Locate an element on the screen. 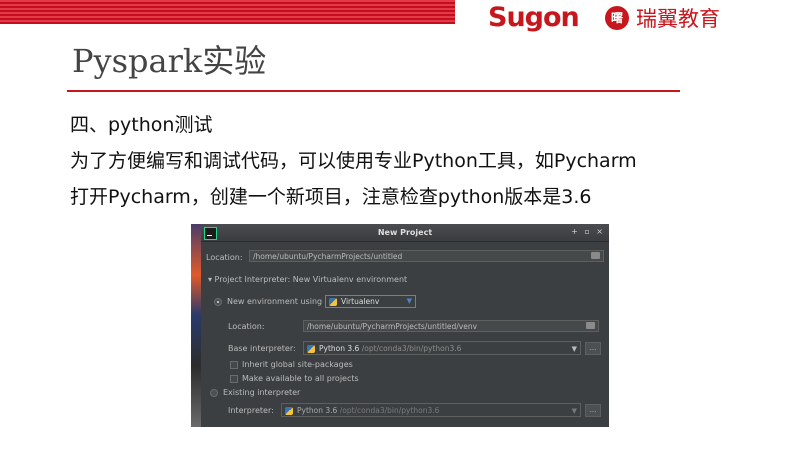 Image resolution: width=800 pixels, height=450 pixels. header-decorative-band is located at coordinates (227, 12).